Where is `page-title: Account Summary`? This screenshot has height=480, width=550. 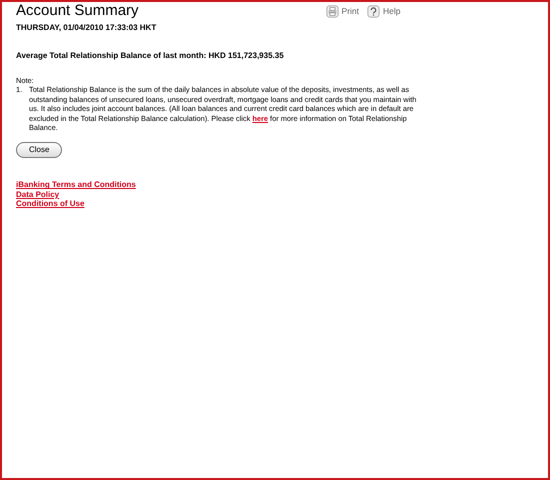
page-title: Account Summary is located at coordinates (77, 11).